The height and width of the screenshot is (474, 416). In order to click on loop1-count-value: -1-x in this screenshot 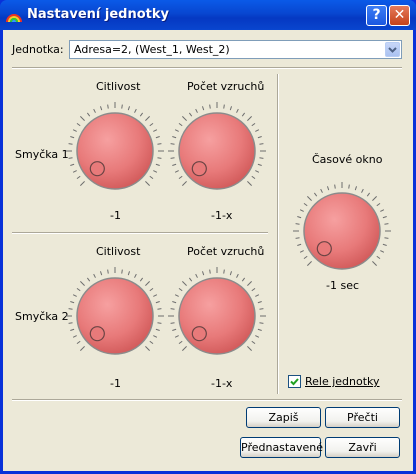, I will do `click(222, 215)`.